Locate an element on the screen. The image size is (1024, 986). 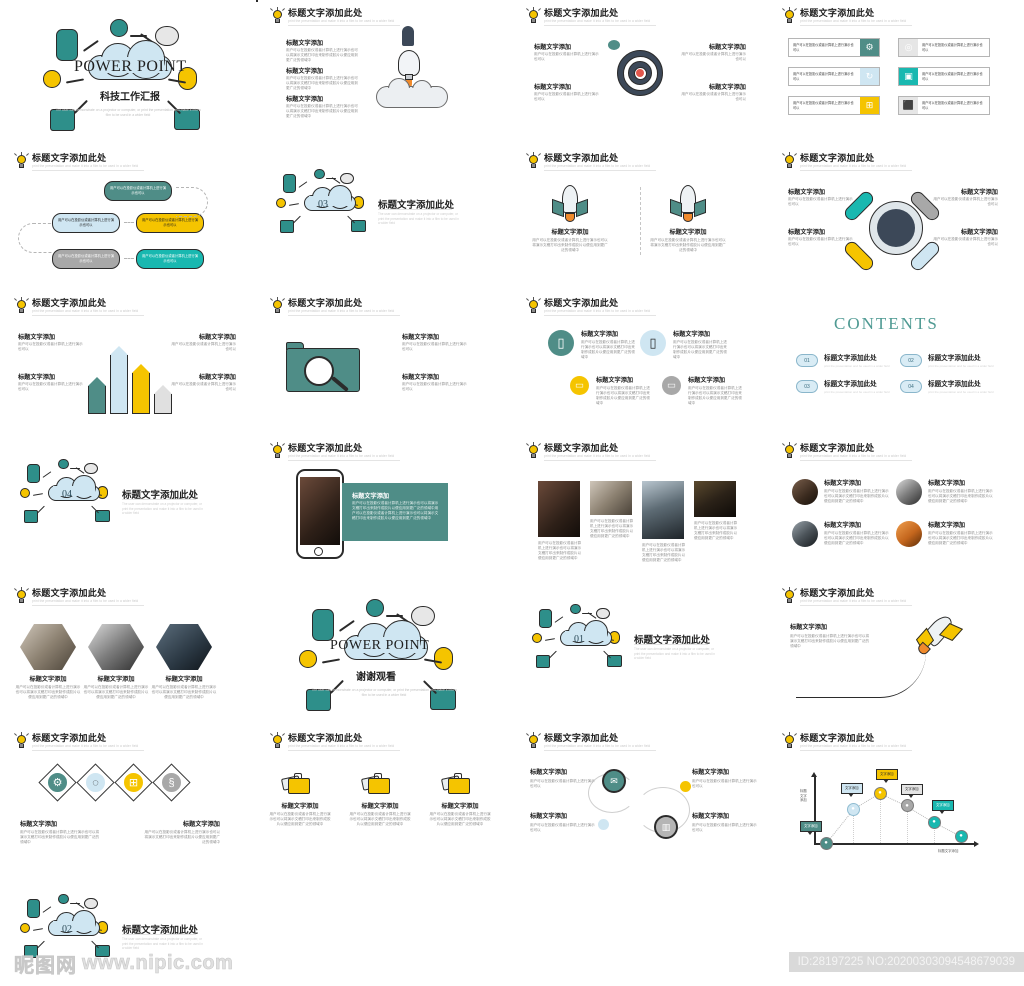
bar-body is located at coordinates (141, 393).